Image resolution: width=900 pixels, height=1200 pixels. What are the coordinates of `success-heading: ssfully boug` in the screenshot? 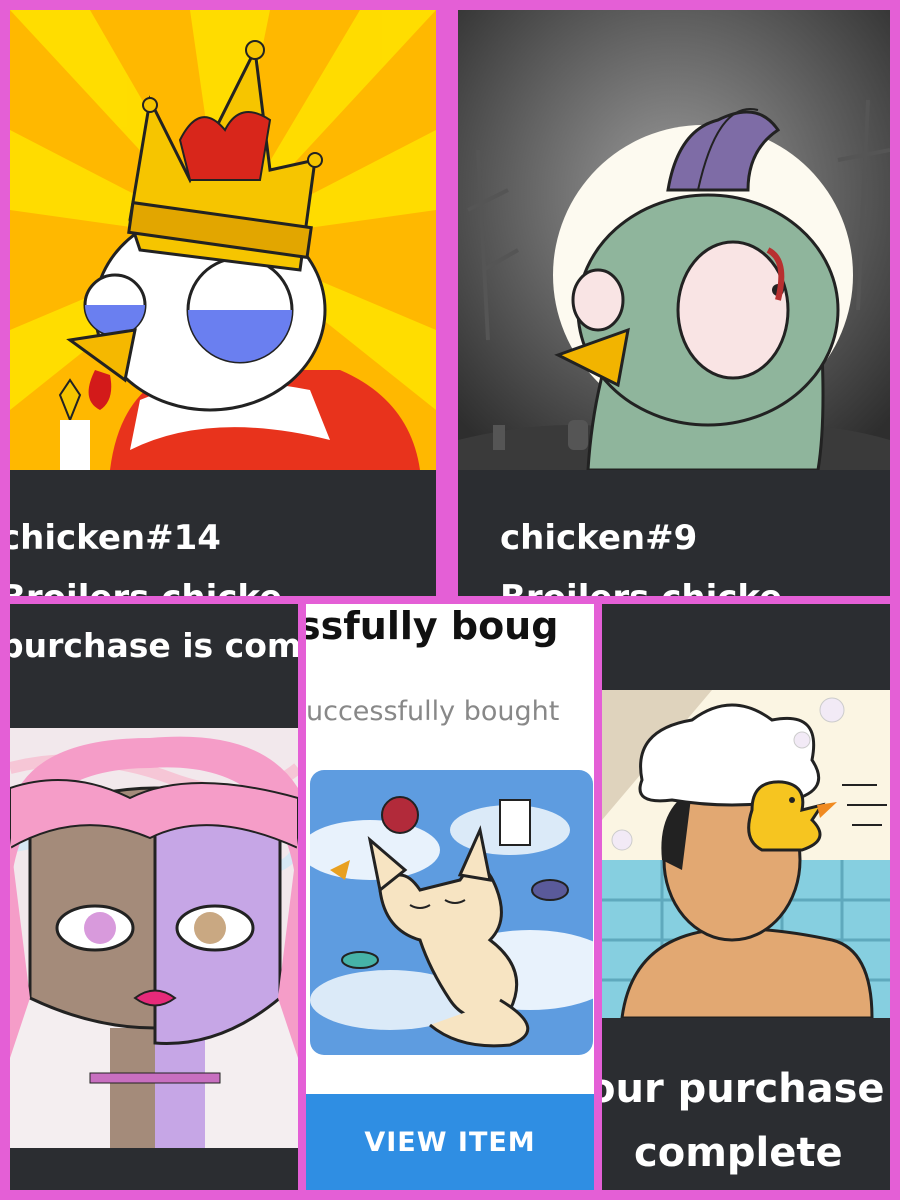 It's located at (432, 626).